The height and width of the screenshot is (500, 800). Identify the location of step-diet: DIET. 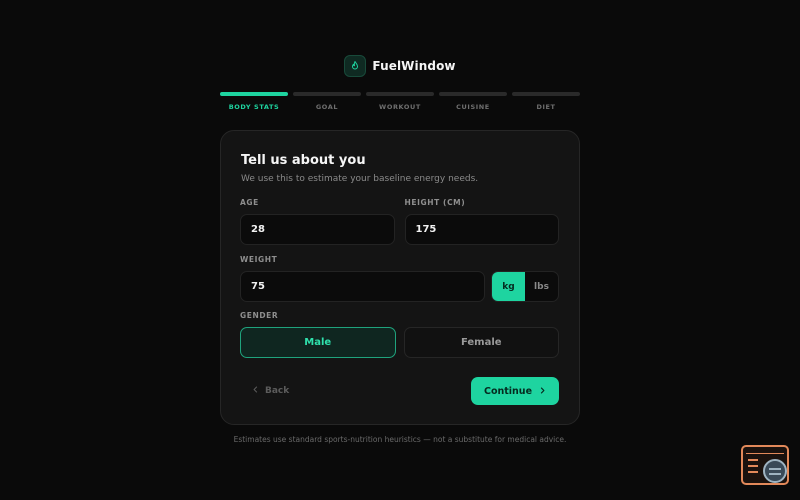
(546, 101).